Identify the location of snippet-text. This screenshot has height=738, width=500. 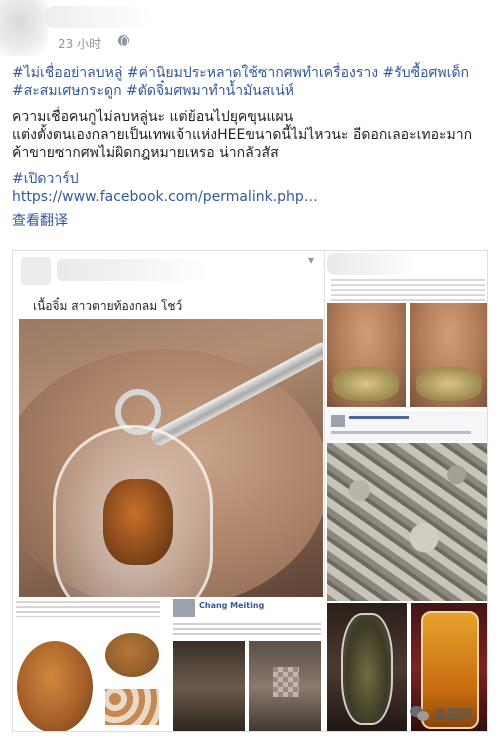
(401, 432).